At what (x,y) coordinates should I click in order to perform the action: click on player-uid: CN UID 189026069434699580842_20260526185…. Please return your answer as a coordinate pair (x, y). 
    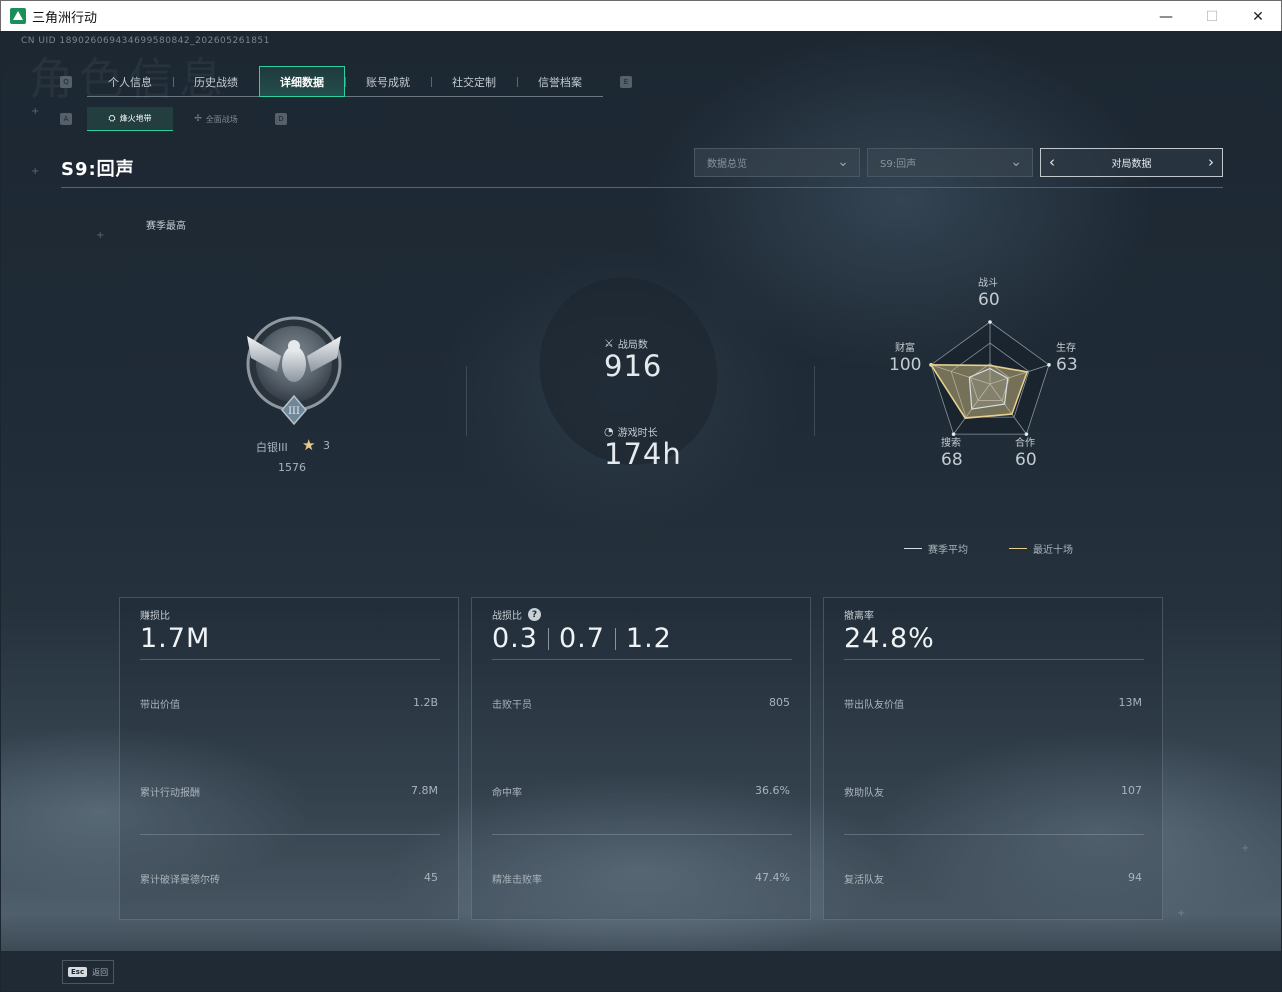
    Looking at the image, I should click on (145, 41).